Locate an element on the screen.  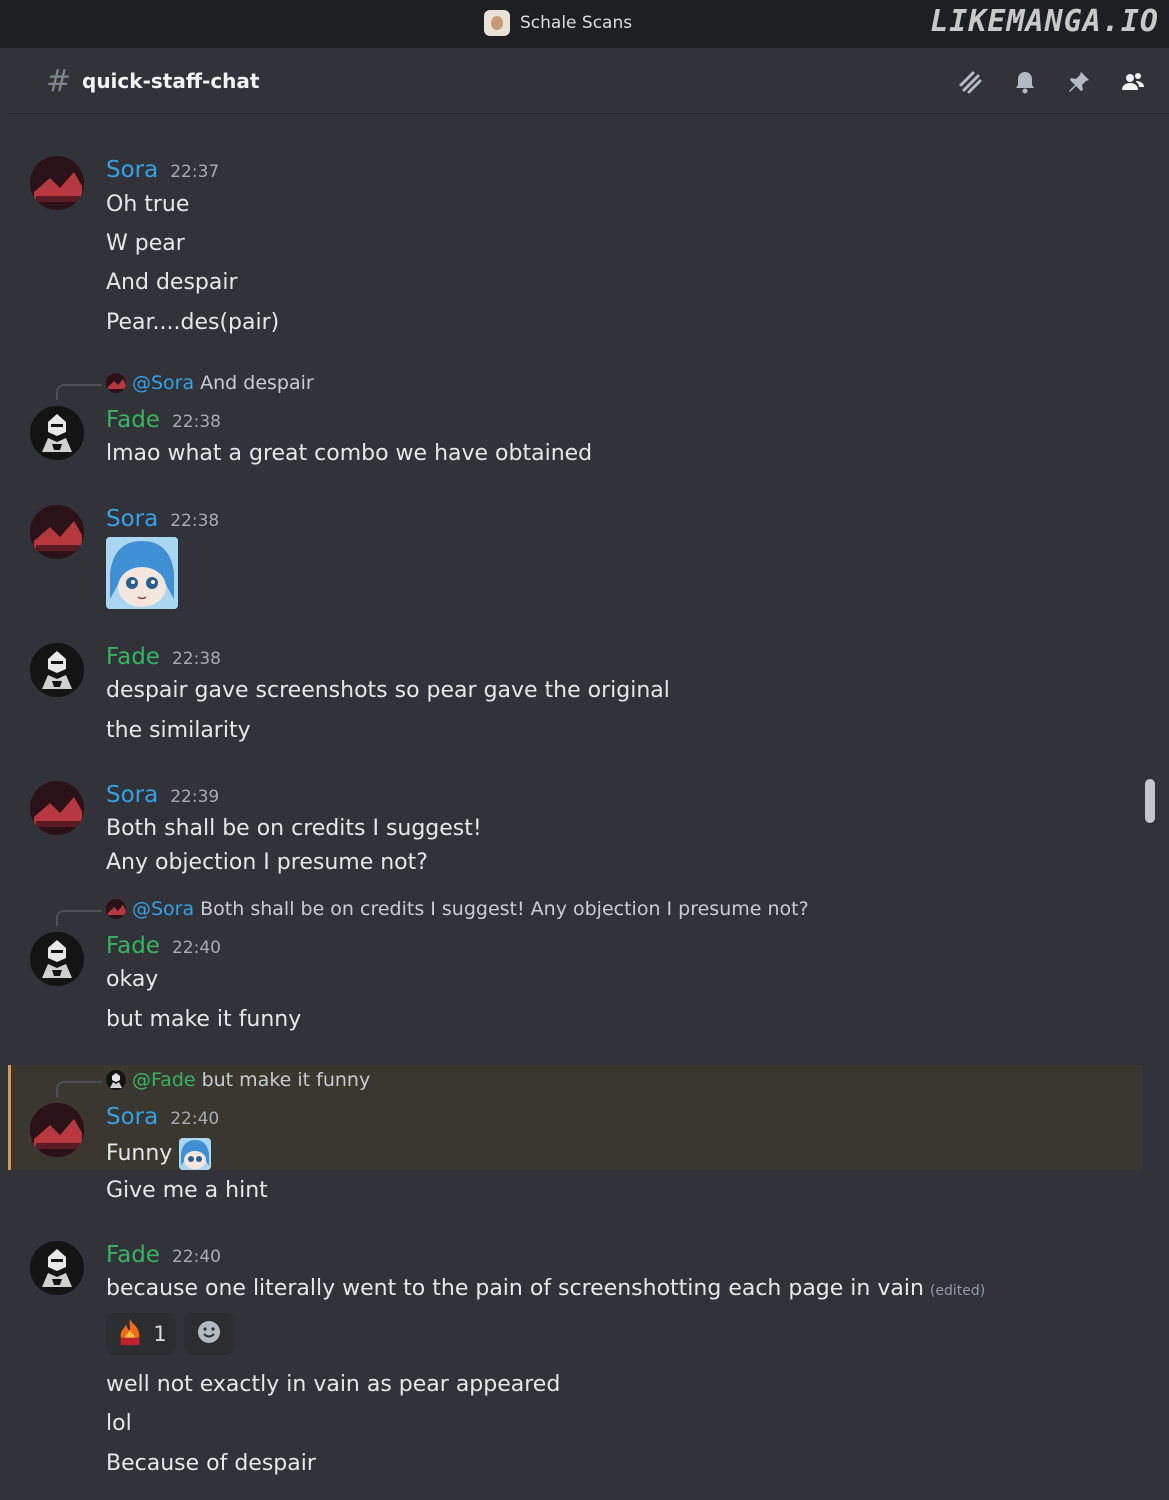
message-line: okay is located at coordinates (132, 979).